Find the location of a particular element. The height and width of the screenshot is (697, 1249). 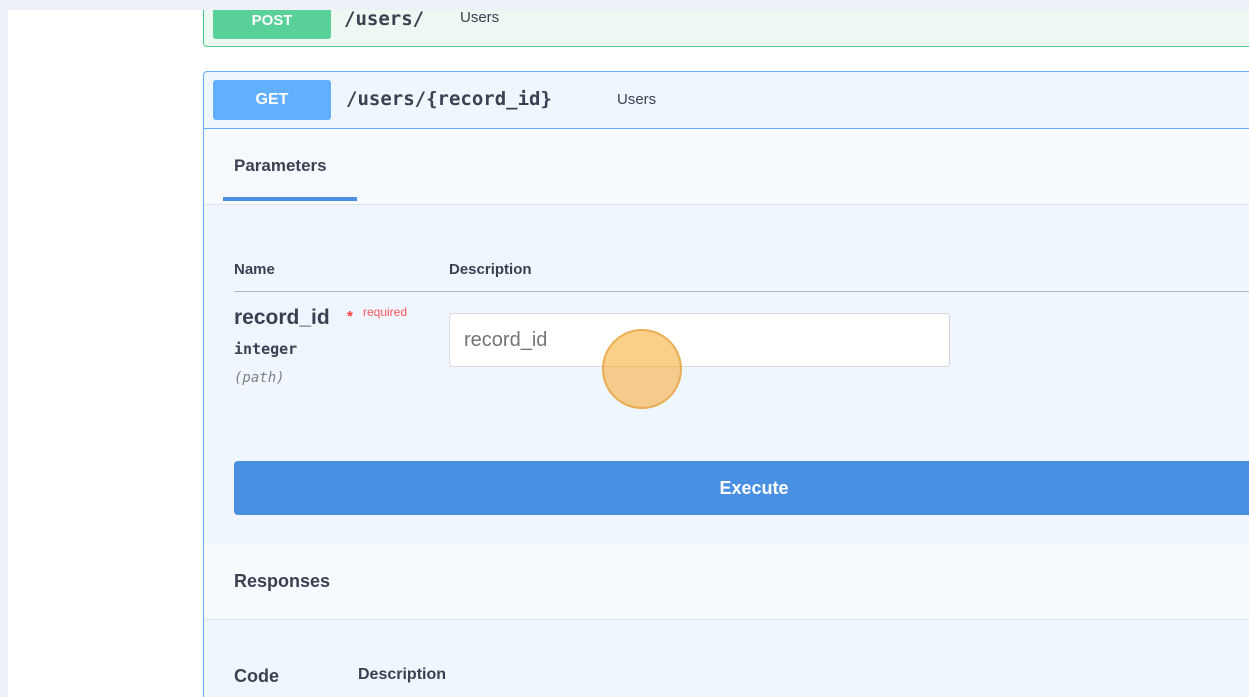

post-operation-summary: Users is located at coordinates (480, 18).